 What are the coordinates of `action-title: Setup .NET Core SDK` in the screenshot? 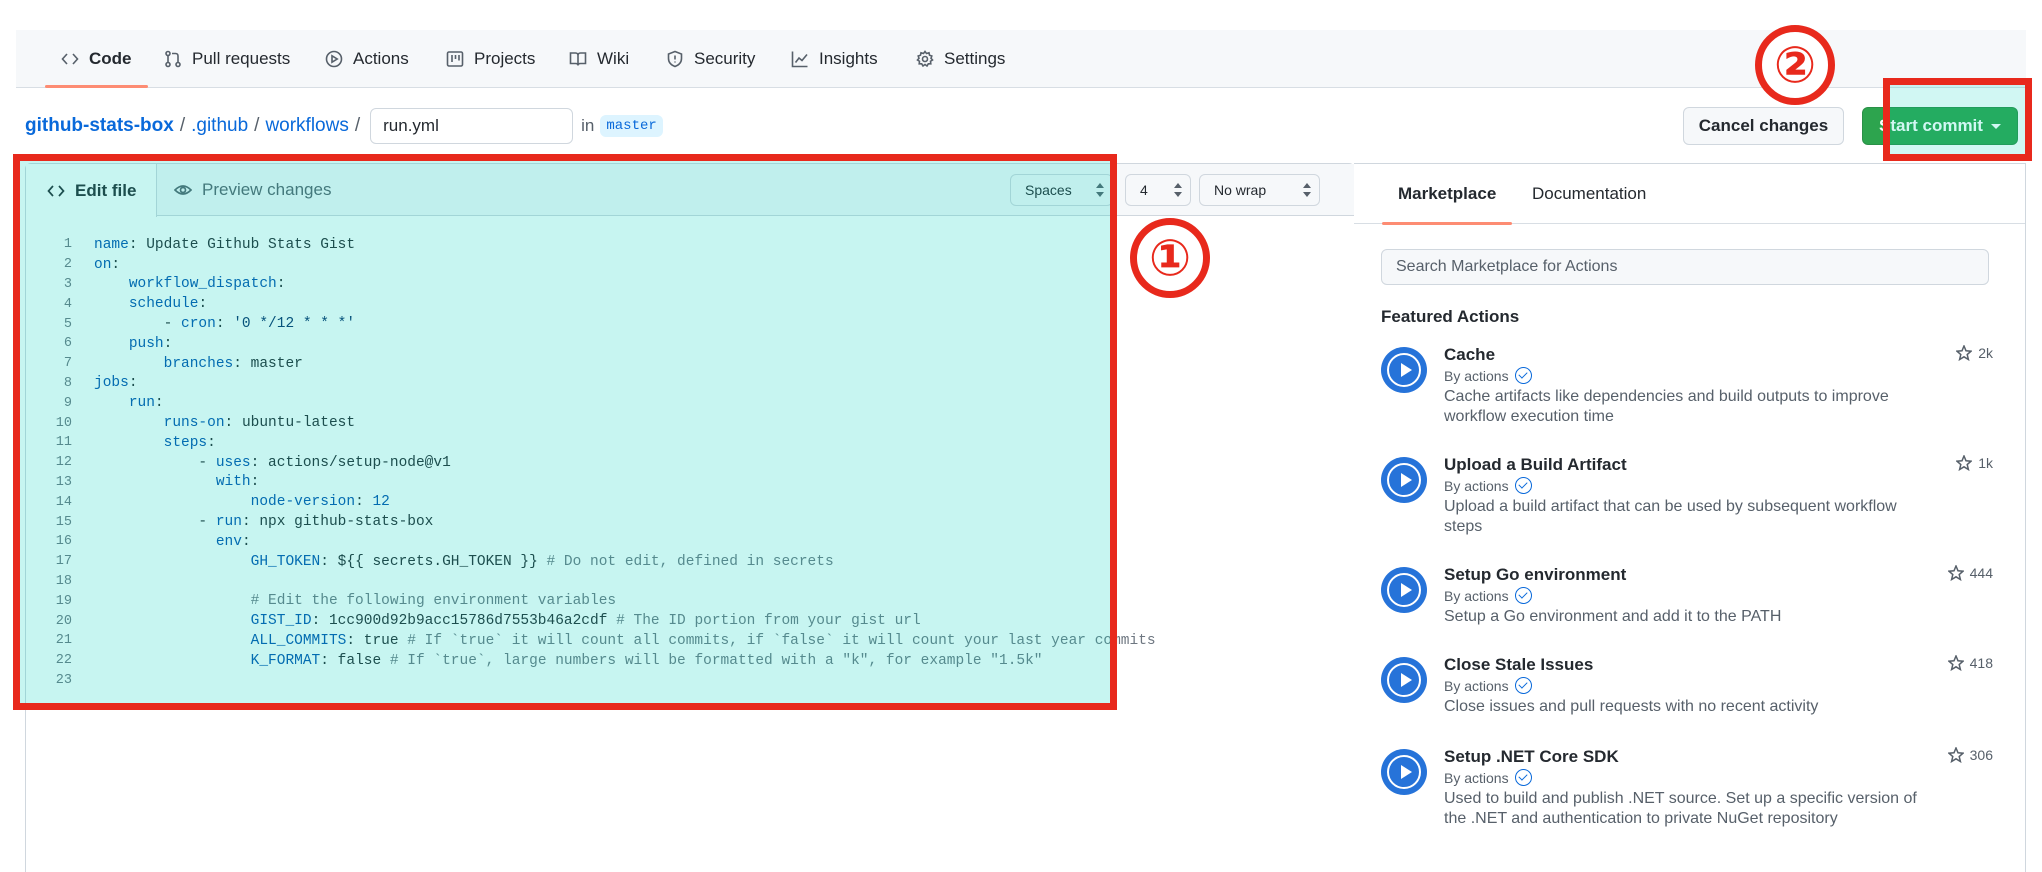 It's located at (1531, 757).